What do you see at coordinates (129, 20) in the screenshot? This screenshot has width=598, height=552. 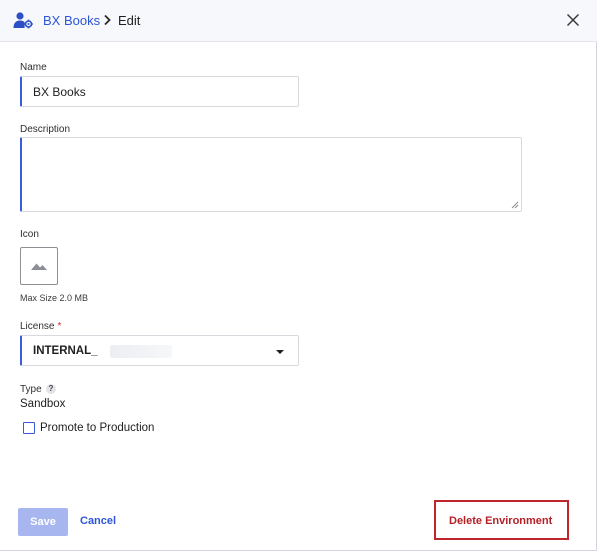 I see `breadcrumb-current-page: Edit` at bounding box center [129, 20].